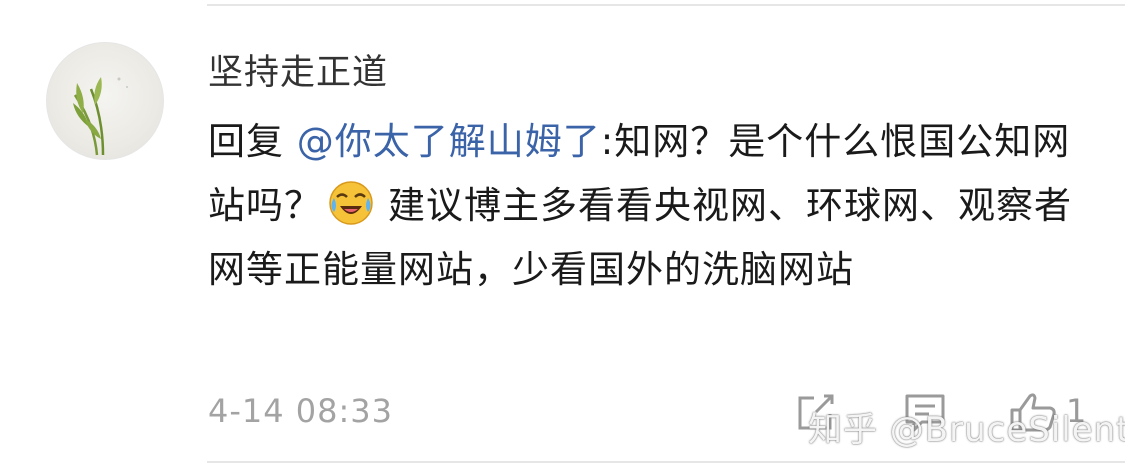 The height and width of the screenshot is (473, 1125). I want to click on username: 坚持走正道, so click(298, 69).